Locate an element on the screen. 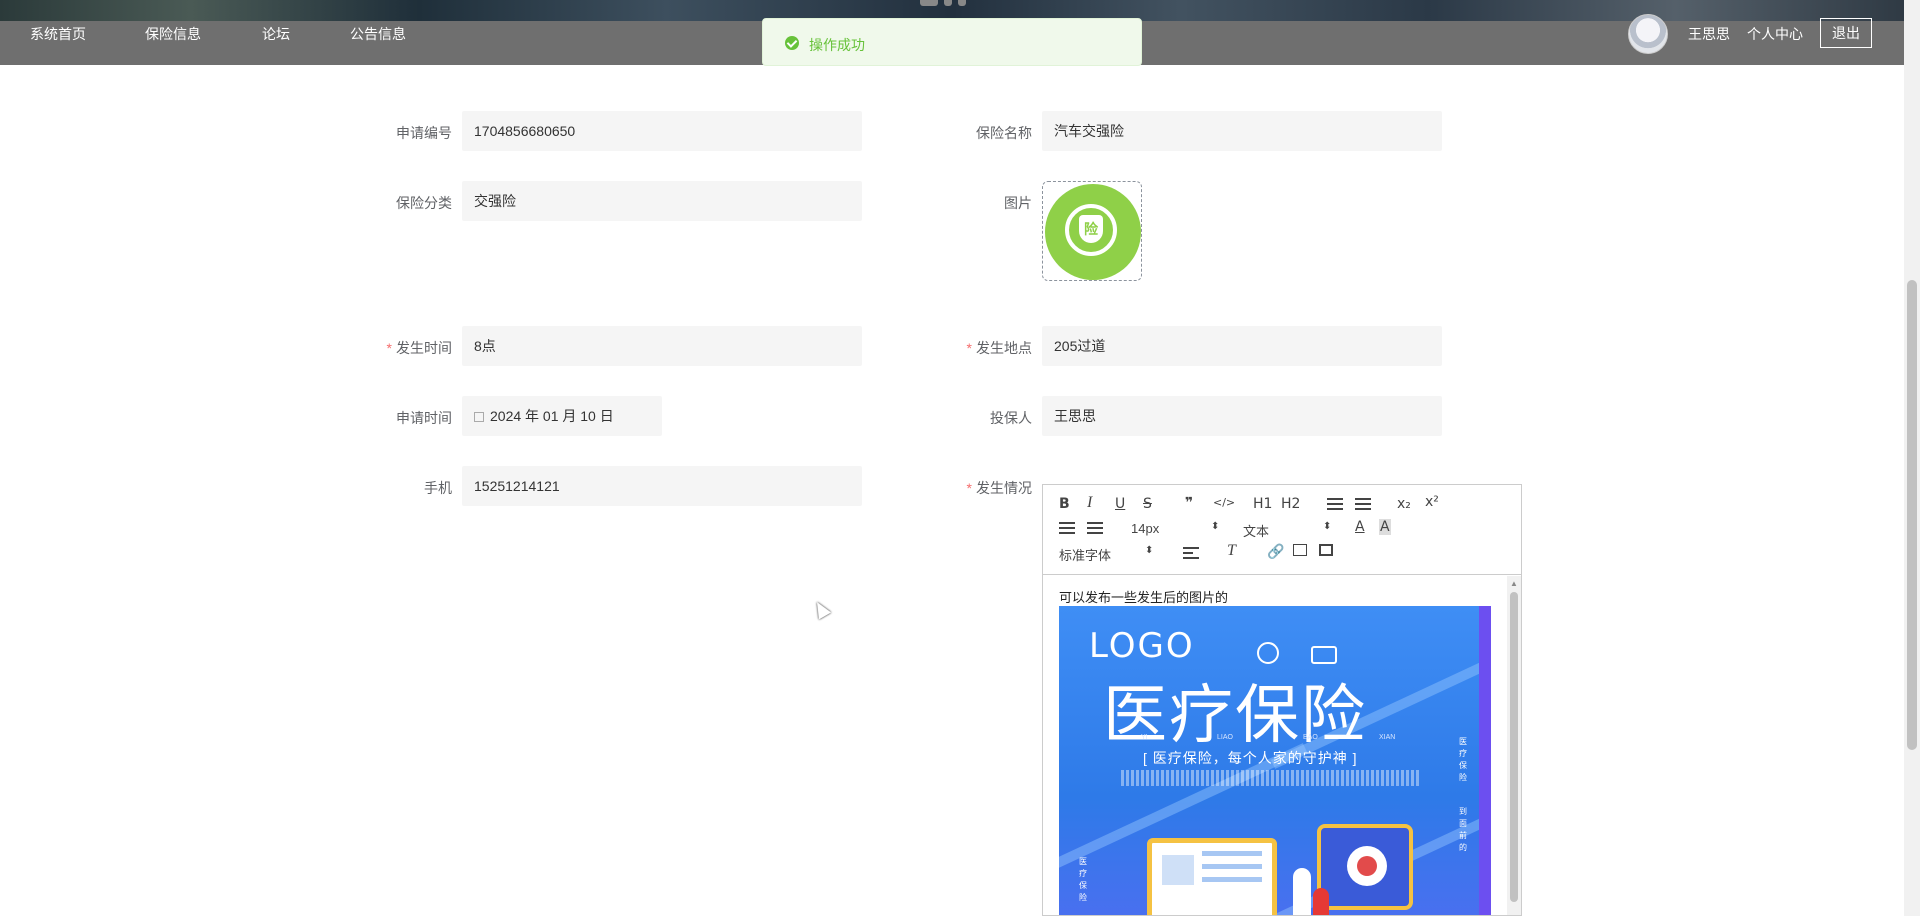  nav-link-notice: 公告信息 is located at coordinates (378, 34).